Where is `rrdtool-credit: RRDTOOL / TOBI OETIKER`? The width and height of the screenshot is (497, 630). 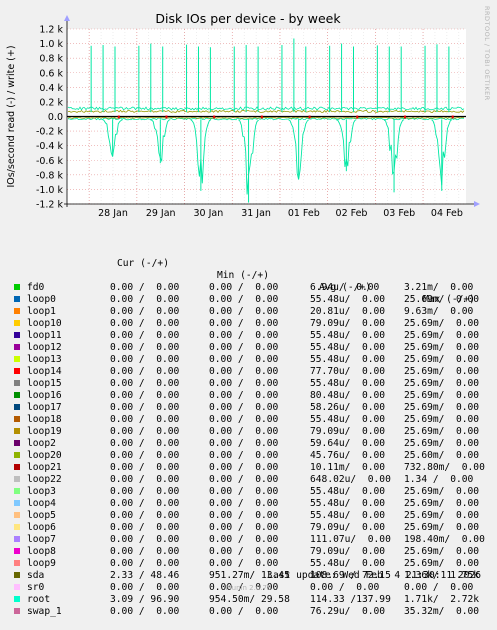
rrdtool-credit: RRDTOOL / TOBI OETIKER is located at coordinates (487, 53).